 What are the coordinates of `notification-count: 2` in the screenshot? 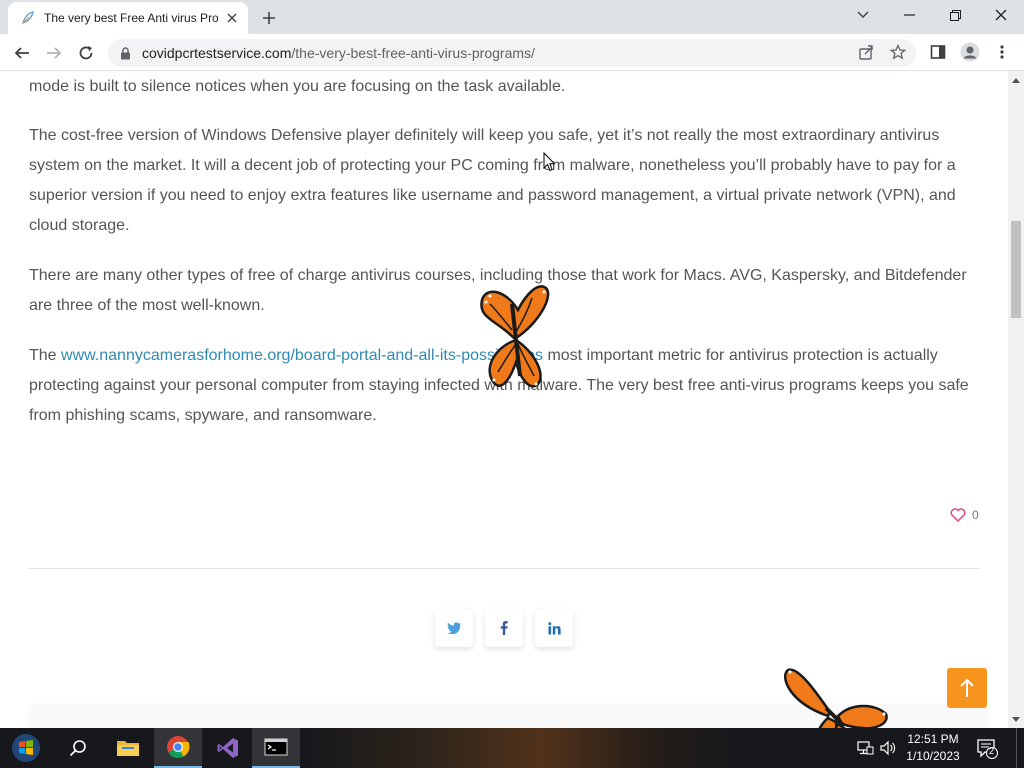 It's located at (992, 751).